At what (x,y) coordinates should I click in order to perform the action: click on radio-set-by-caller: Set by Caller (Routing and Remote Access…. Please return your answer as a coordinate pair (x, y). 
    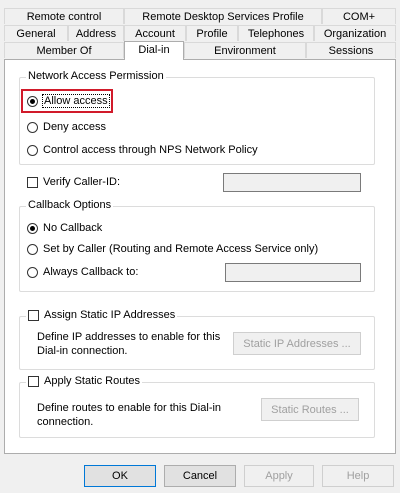
    Looking at the image, I should click on (172, 249).